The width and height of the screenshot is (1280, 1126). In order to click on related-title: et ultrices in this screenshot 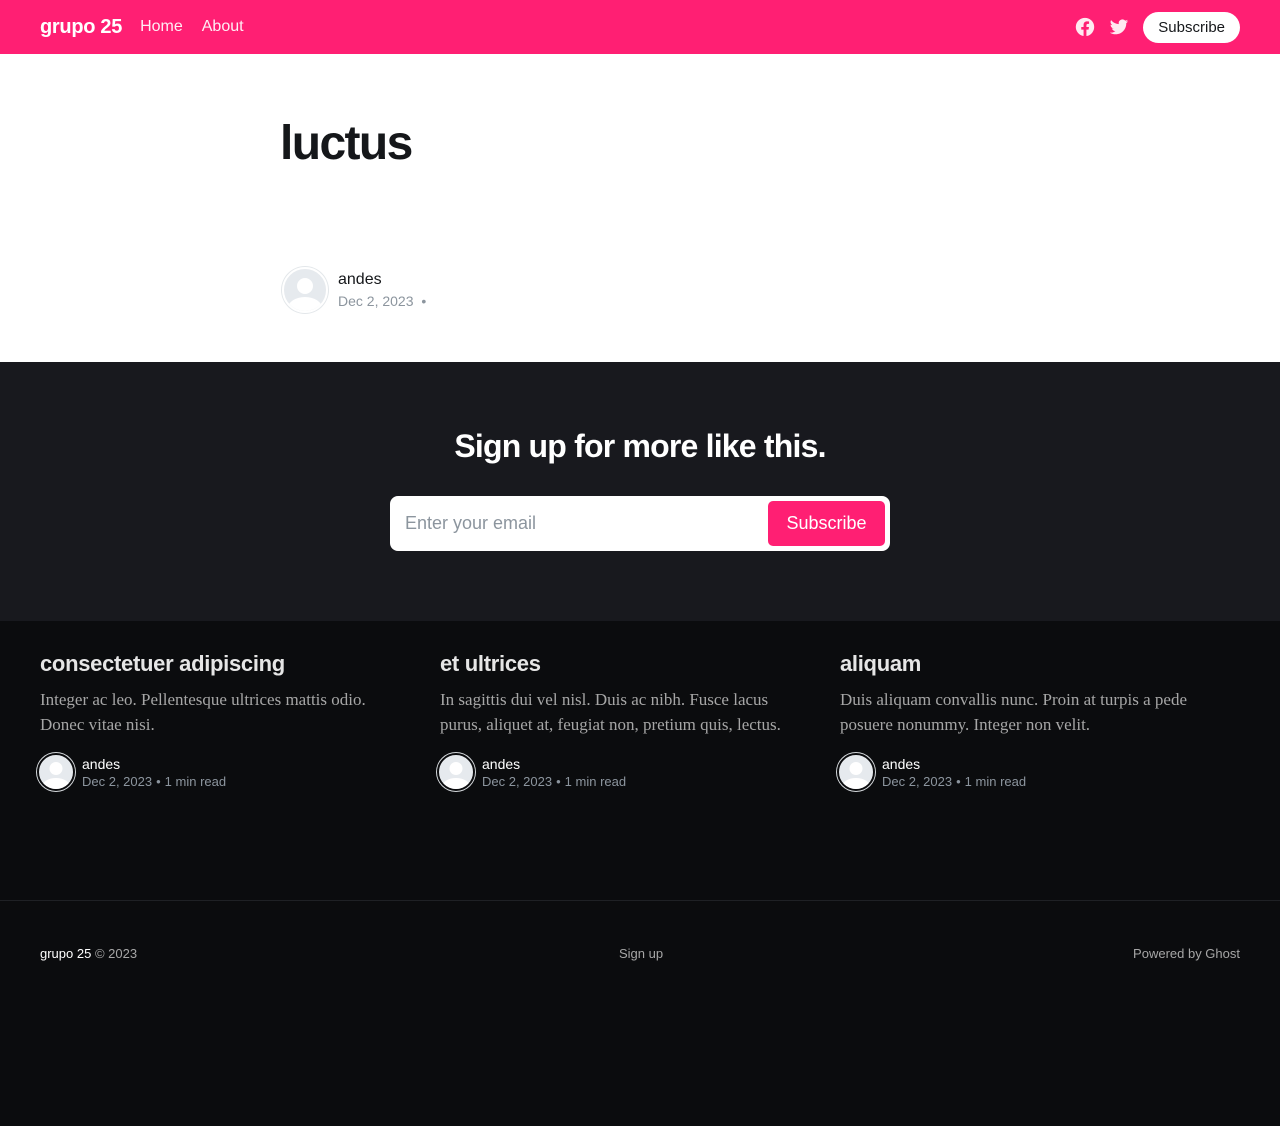, I will do `click(640, 664)`.